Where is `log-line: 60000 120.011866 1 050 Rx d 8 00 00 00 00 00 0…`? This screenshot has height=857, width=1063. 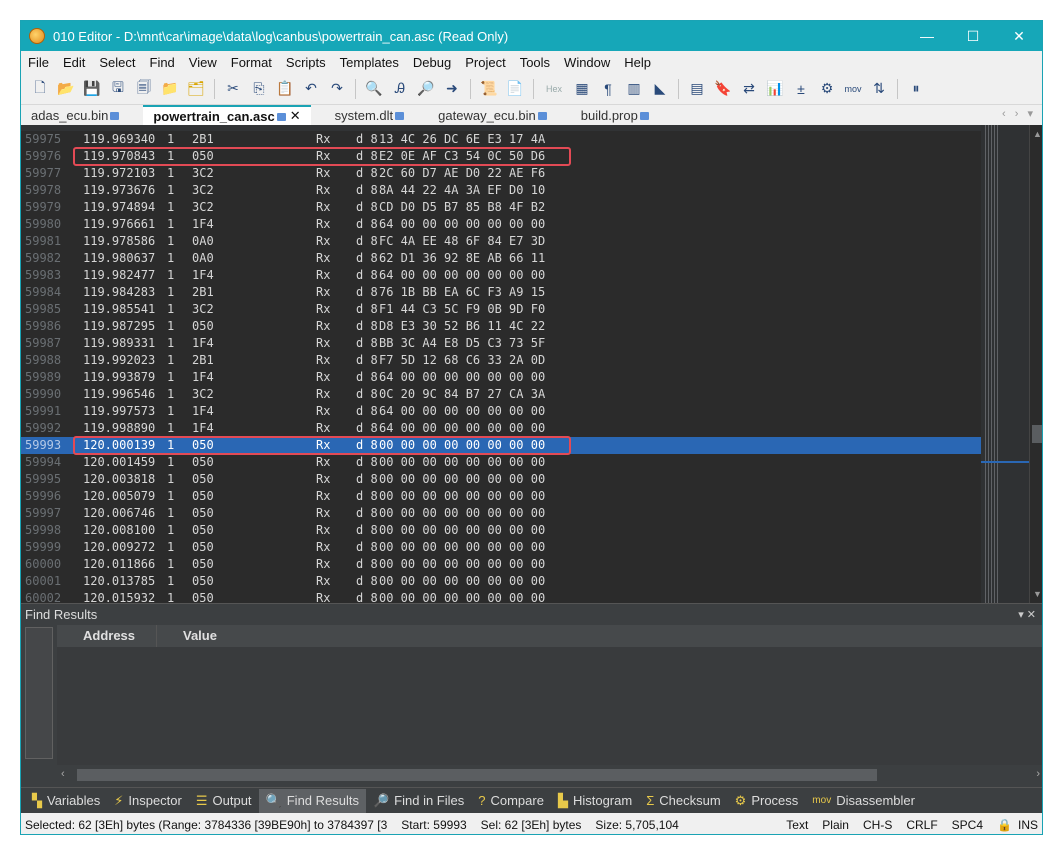
log-line: 60000 120.011866 1 050 Rx d 8 00 00 00 00 00 0… is located at coordinates (501, 564).